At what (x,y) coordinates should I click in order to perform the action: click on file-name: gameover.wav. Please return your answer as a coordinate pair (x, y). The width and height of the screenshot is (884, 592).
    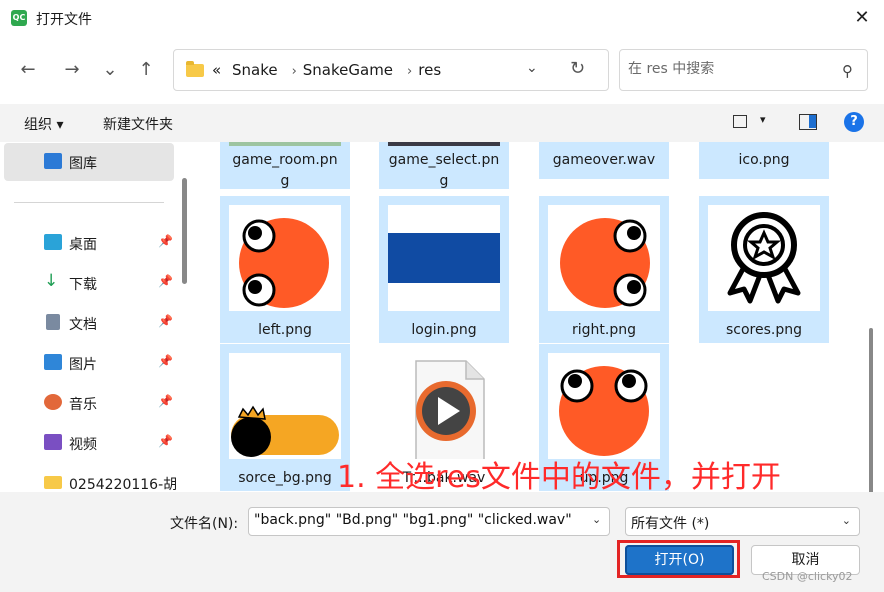
    Looking at the image, I should click on (604, 160).